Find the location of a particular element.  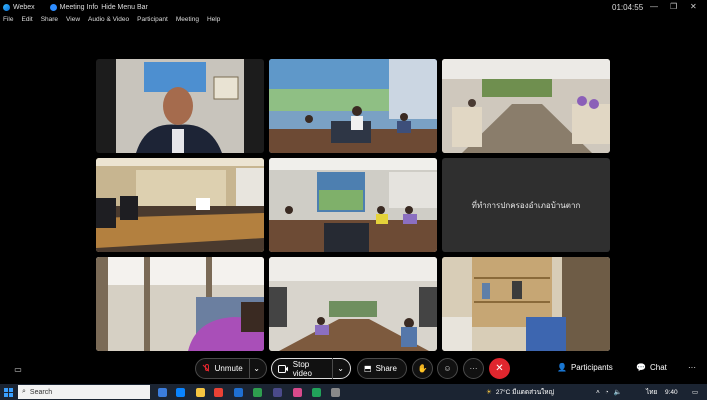

app-name: Webex is located at coordinates (24, 7).